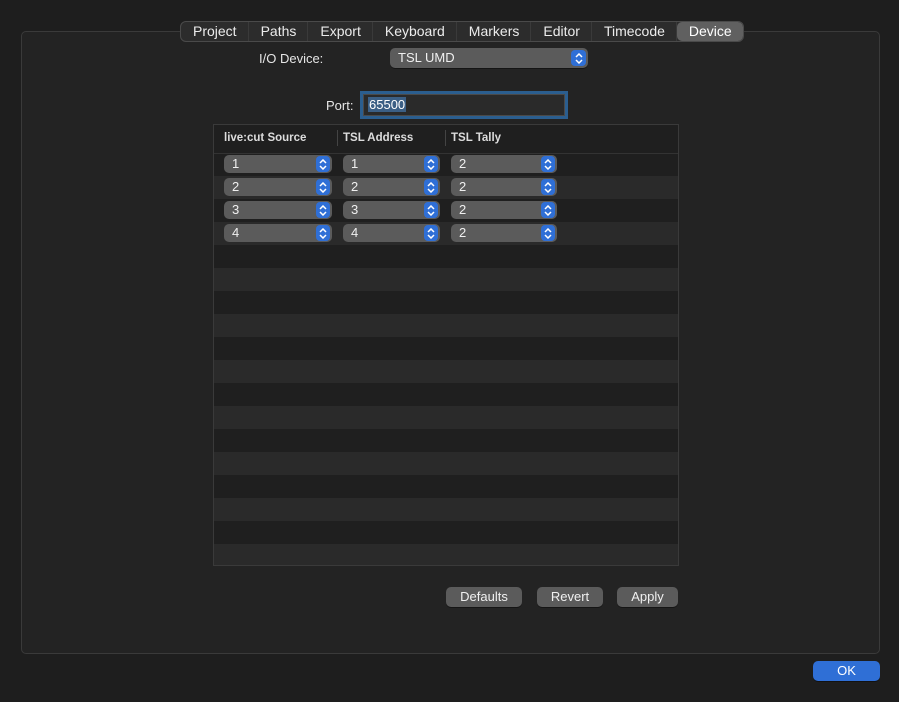 Image resolution: width=899 pixels, height=702 pixels. What do you see at coordinates (391, 233) in the screenshot?
I see `address-select: 4` at bounding box center [391, 233].